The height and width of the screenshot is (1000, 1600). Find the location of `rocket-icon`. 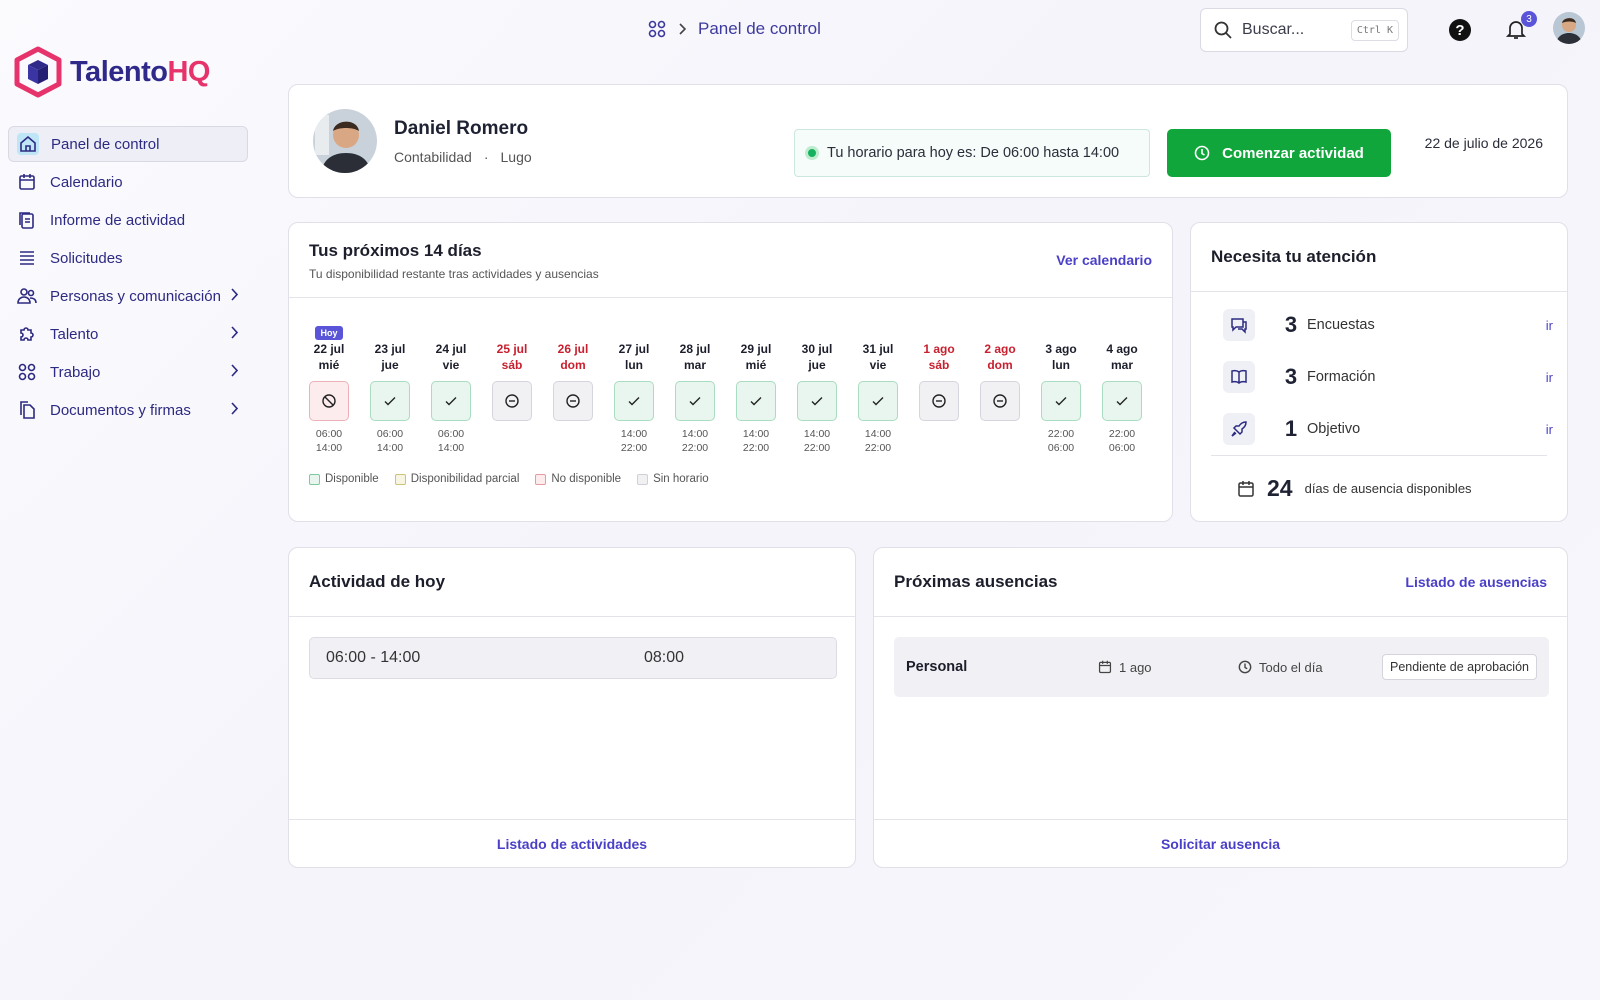

rocket-icon is located at coordinates (1239, 429).